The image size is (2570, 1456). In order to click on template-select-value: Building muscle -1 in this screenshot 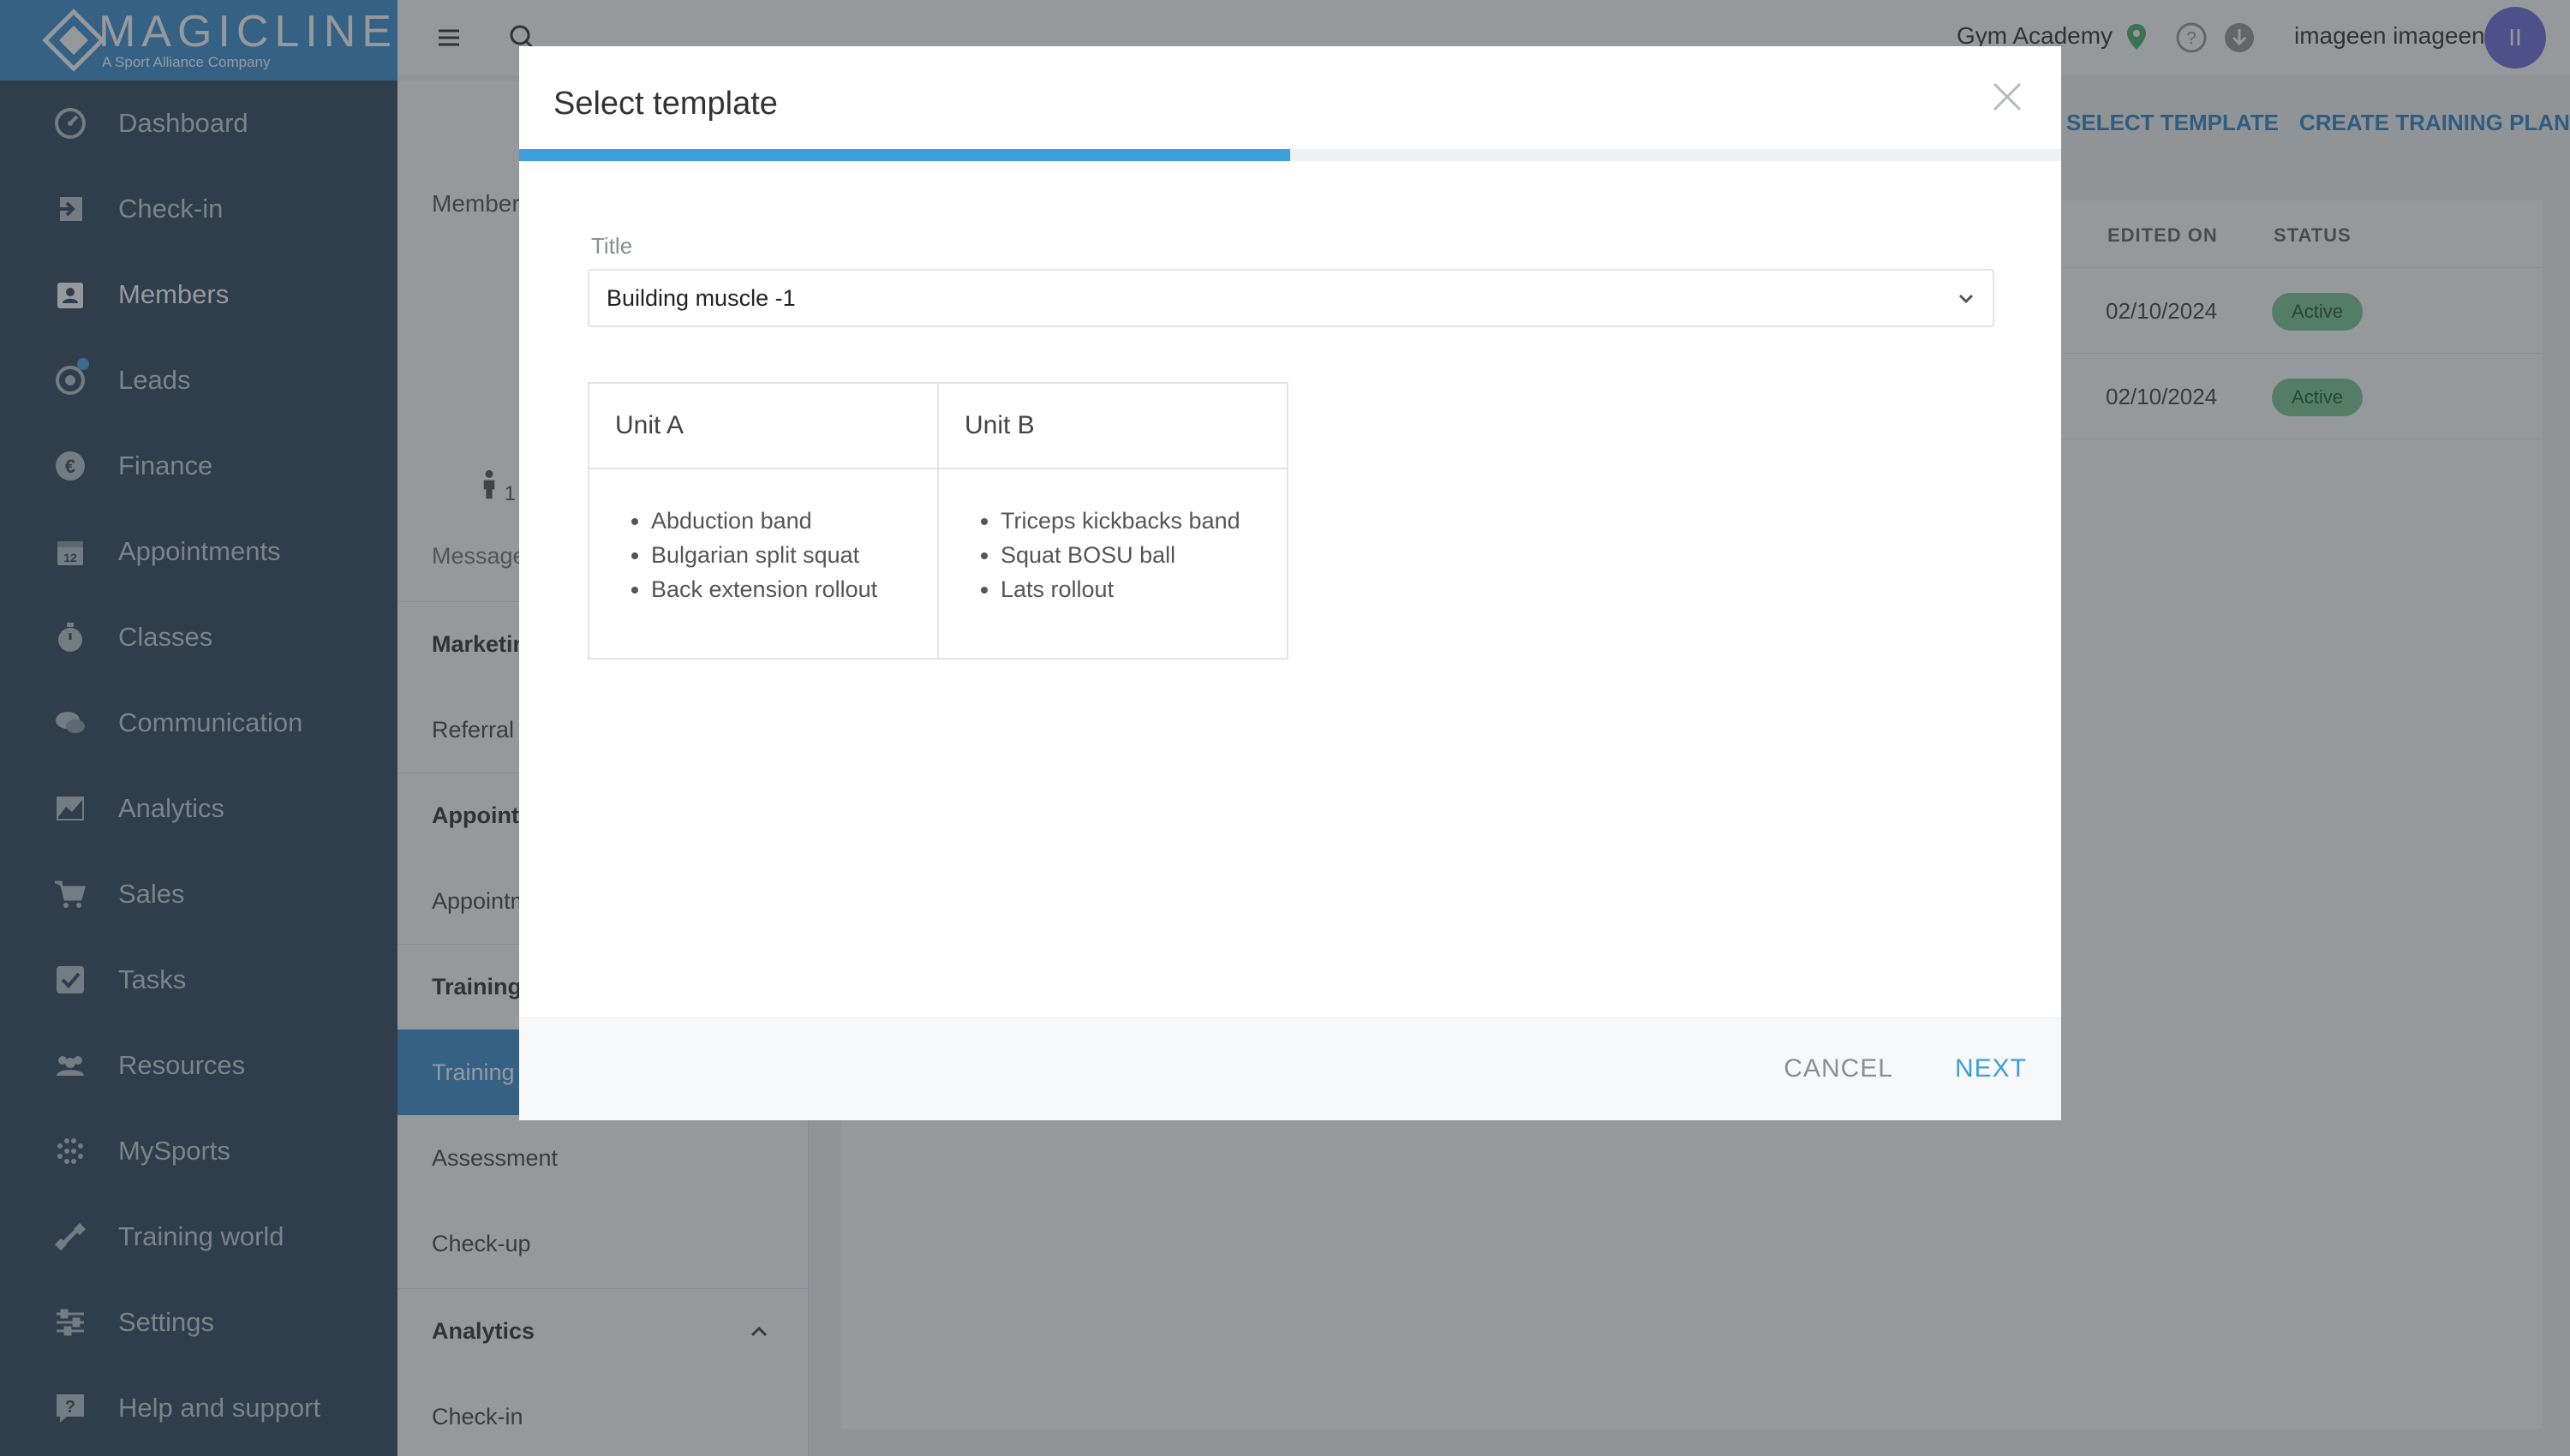, I will do `click(701, 297)`.